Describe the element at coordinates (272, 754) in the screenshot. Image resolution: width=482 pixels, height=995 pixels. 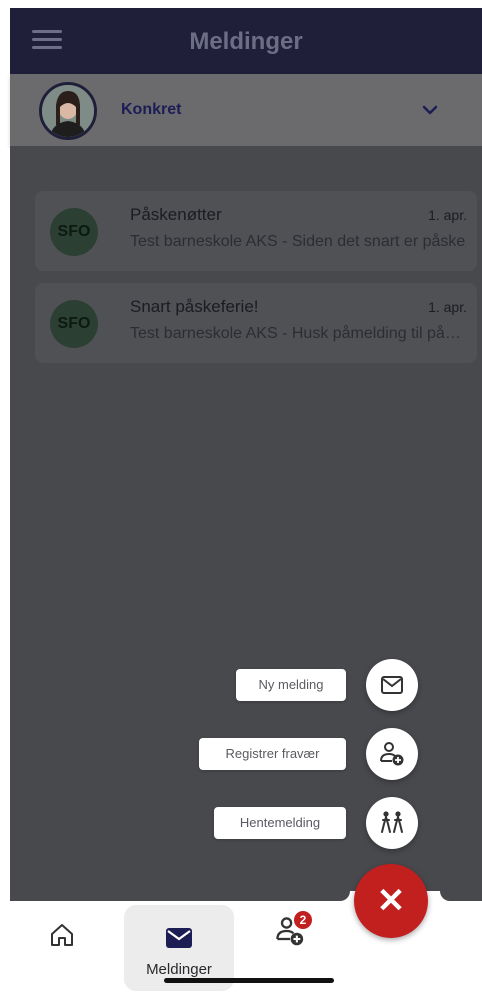
I see `register-absence-label: Registrer fravær` at that location.